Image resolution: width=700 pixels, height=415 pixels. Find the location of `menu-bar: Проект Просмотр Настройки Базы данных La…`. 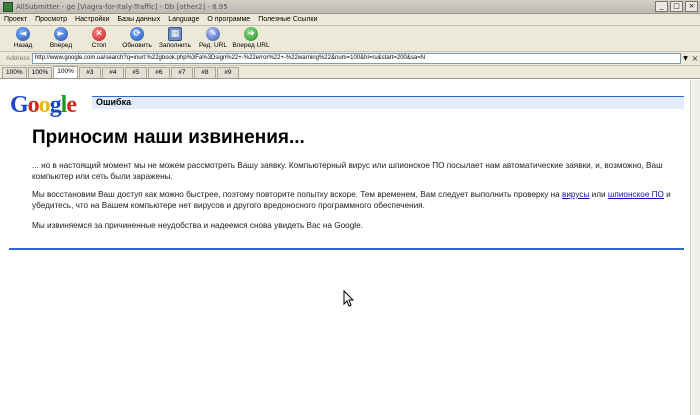

menu-bar: Проект Просмотр Настройки Базы данных La… is located at coordinates (350, 20).